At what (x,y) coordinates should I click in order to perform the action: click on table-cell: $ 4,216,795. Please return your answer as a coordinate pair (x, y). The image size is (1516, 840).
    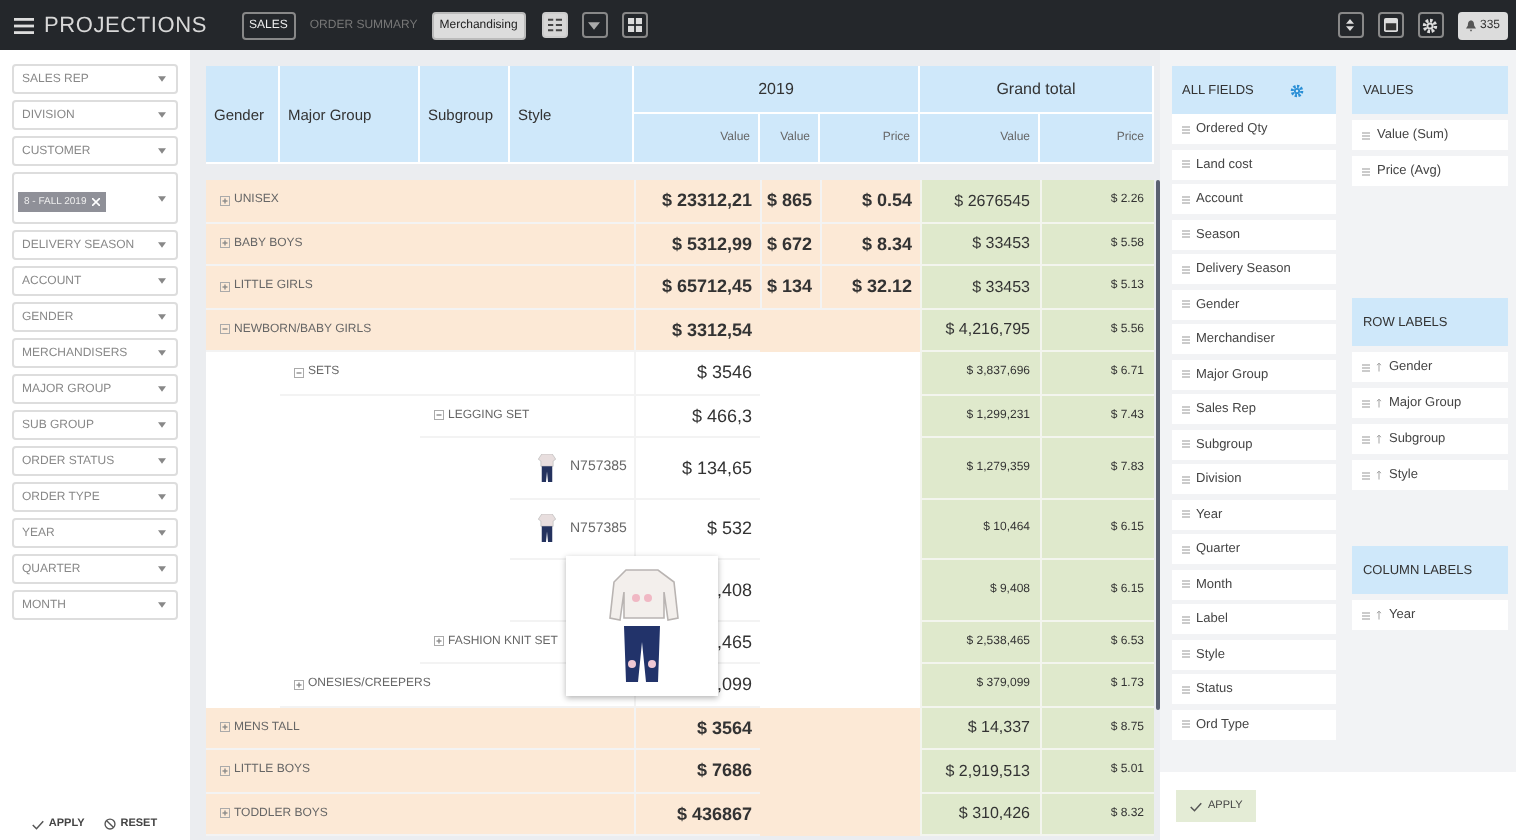
    Looking at the image, I should click on (980, 330).